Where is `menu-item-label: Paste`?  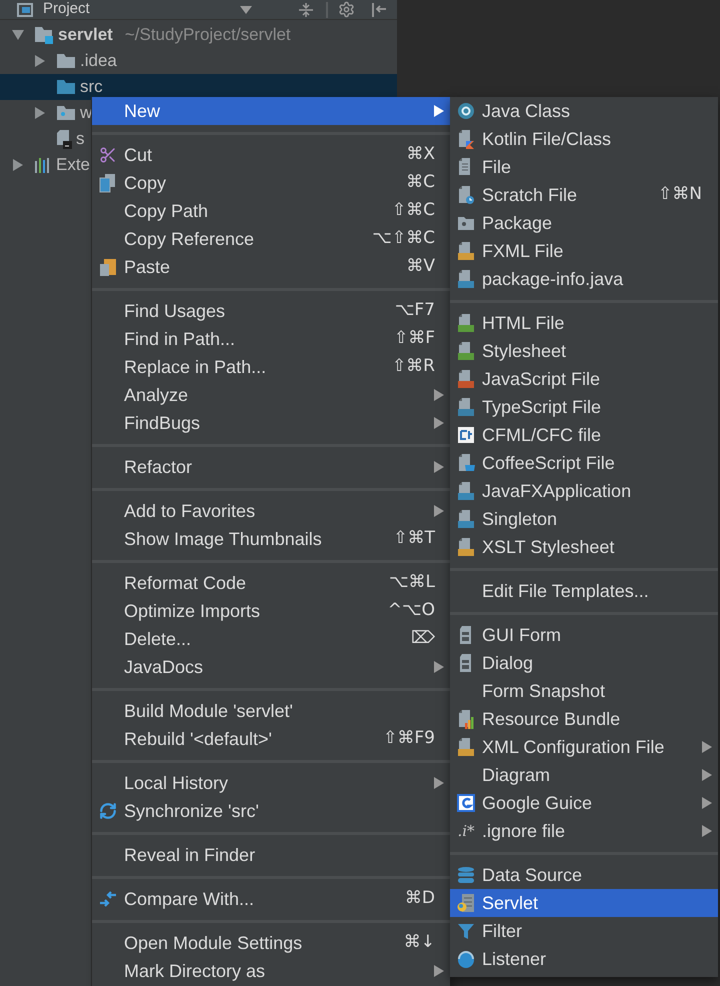 menu-item-label: Paste is located at coordinates (147, 267).